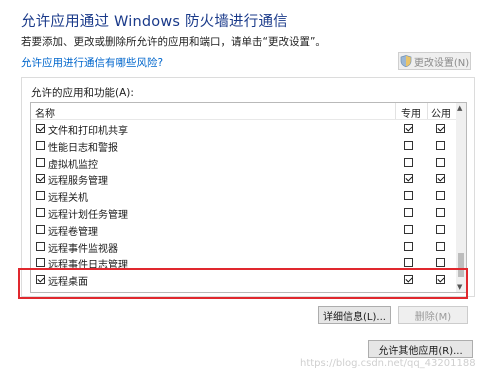 This screenshot has height=378, width=500. I want to click on column-name: 名称, so click(45, 112).